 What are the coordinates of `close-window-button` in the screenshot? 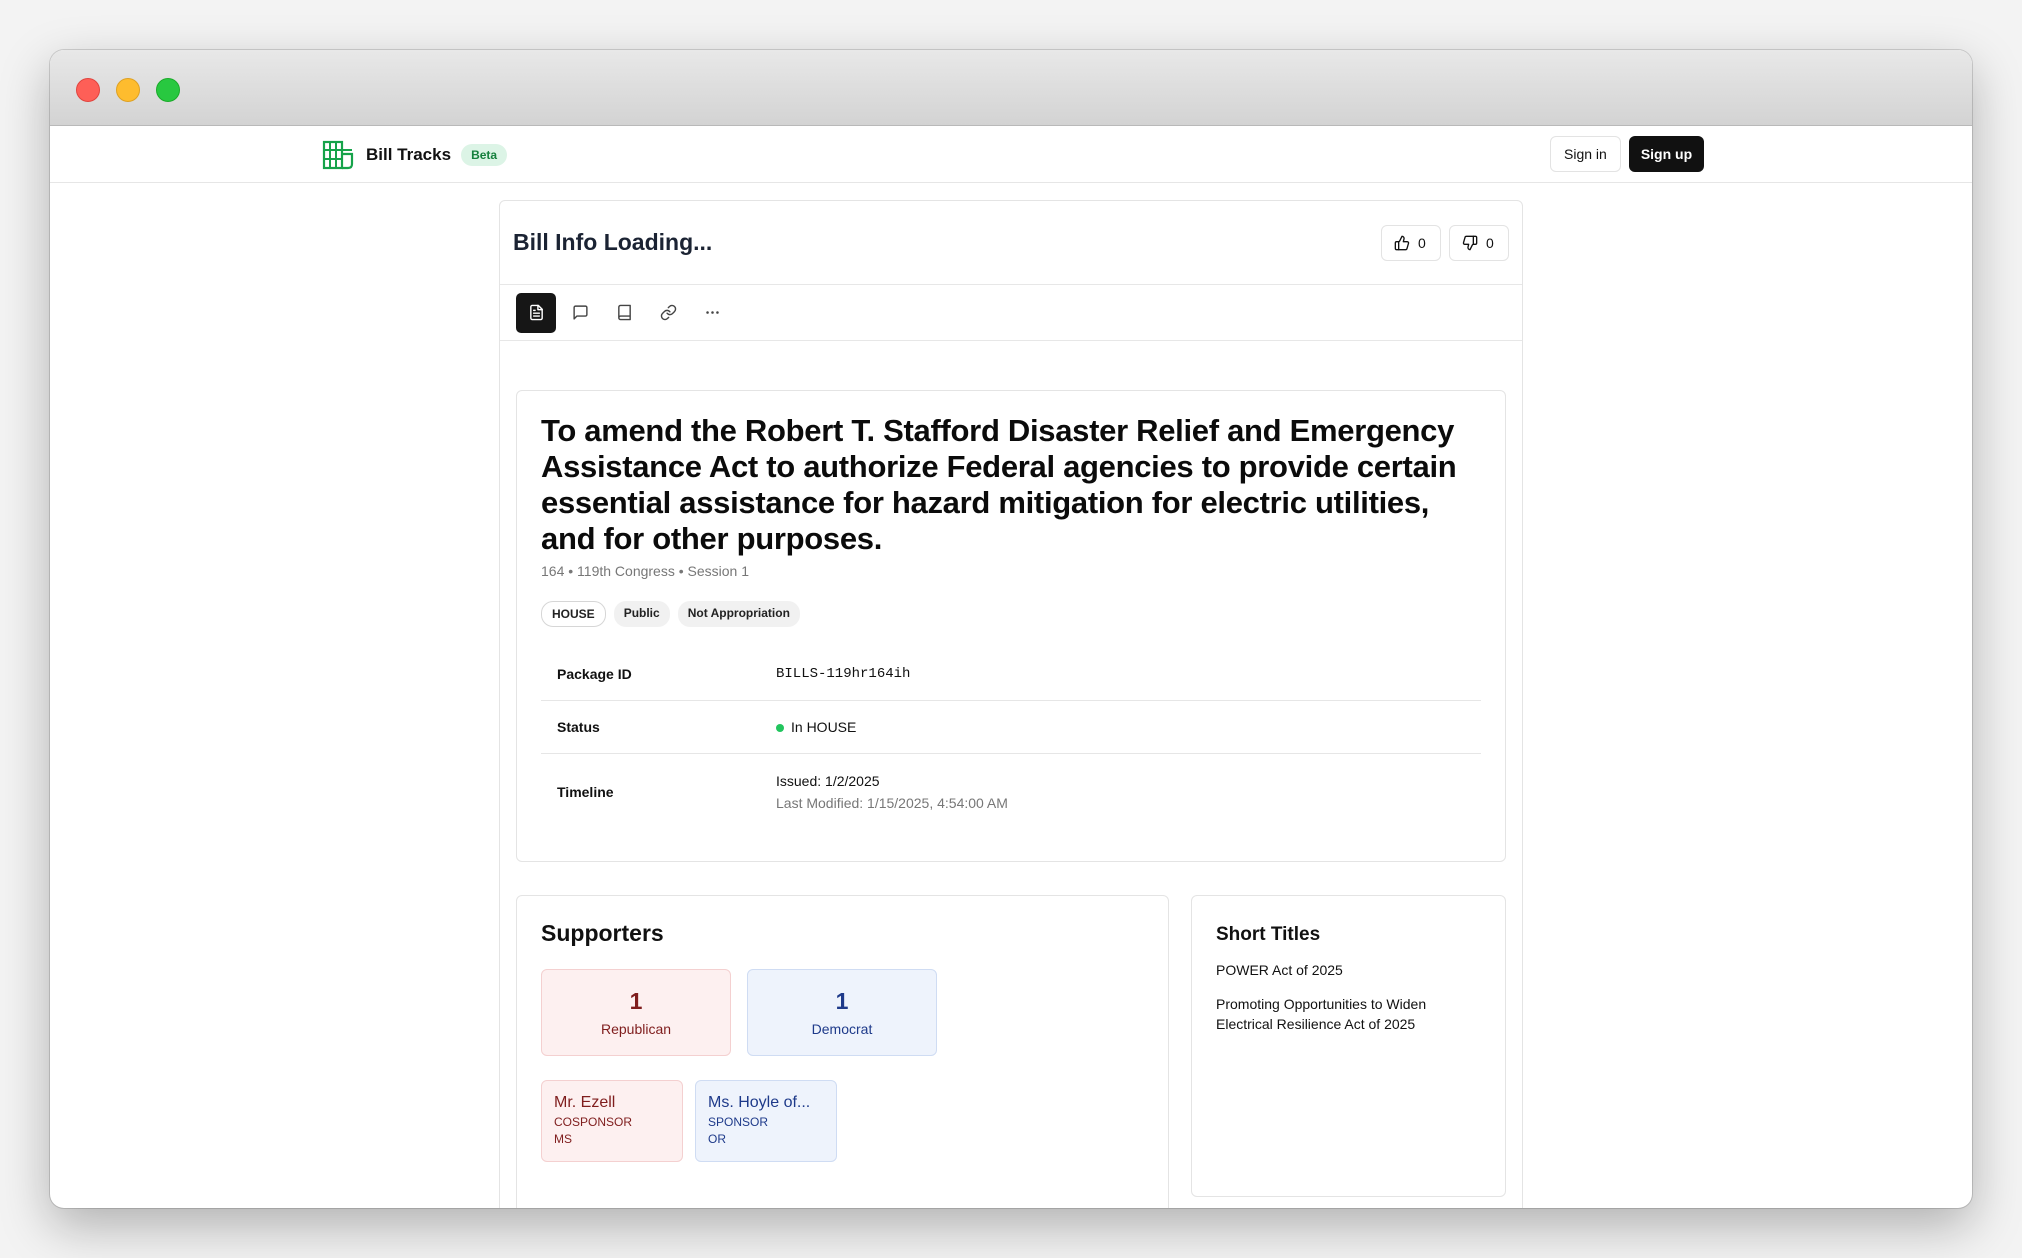 It's located at (88, 90).